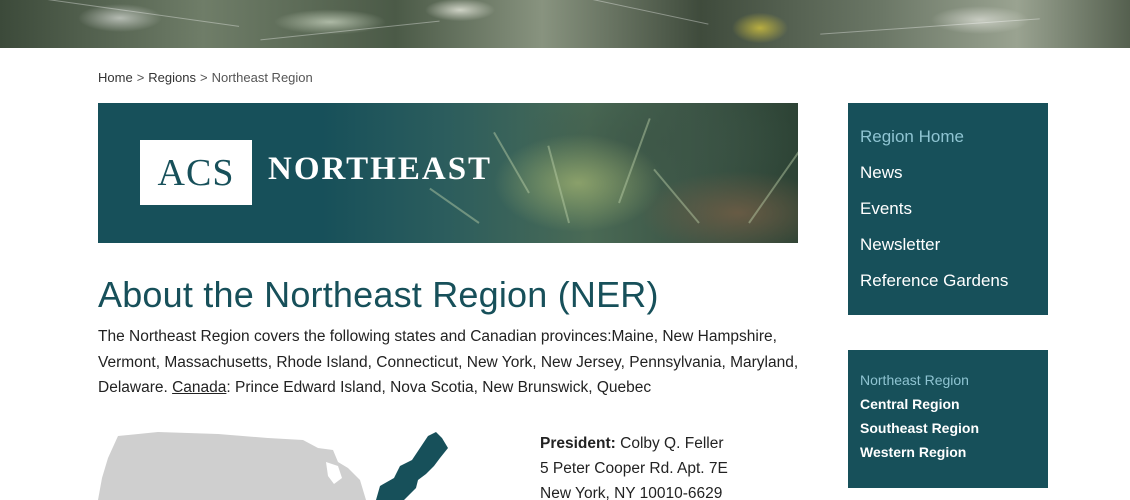  I want to click on sidebar-item-newsletter: Newsletter, so click(900, 245).